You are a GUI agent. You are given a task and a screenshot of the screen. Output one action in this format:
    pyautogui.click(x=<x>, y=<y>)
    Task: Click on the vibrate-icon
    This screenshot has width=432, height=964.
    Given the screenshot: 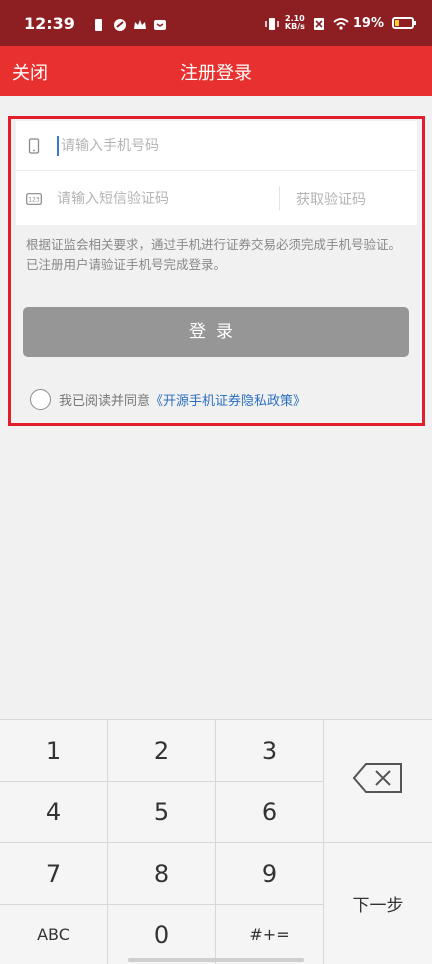 What is the action you would take?
    pyautogui.click(x=272, y=23)
    